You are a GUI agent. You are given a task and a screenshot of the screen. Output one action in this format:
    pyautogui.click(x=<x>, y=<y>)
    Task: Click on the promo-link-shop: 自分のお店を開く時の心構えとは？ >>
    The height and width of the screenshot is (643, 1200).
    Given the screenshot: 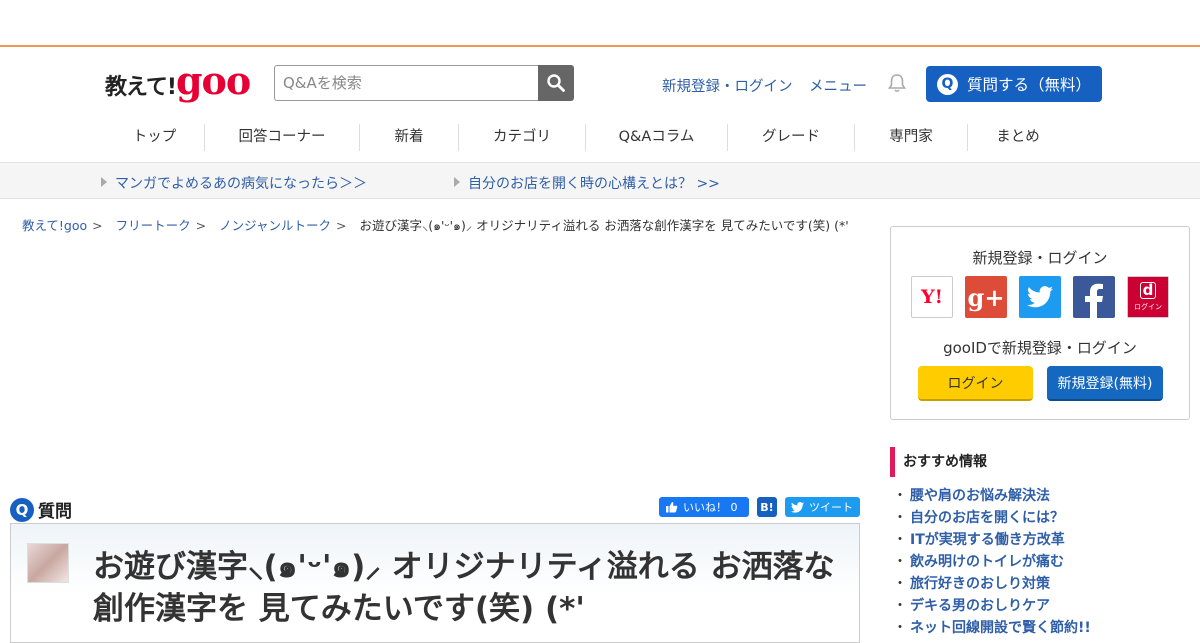 What is the action you would take?
    pyautogui.click(x=587, y=183)
    